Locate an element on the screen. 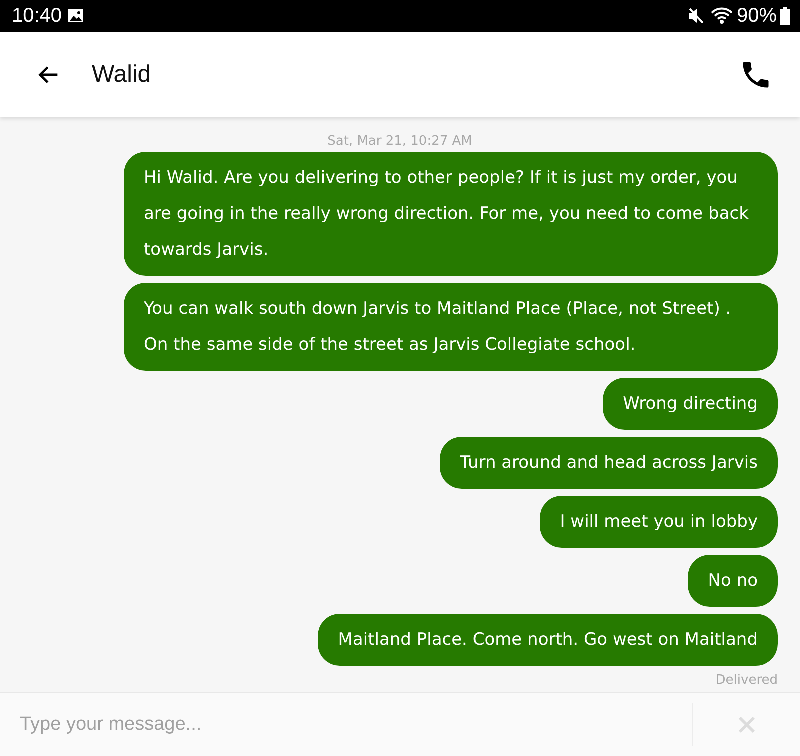  message-bubble: No no is located at coordinates (733, 581).